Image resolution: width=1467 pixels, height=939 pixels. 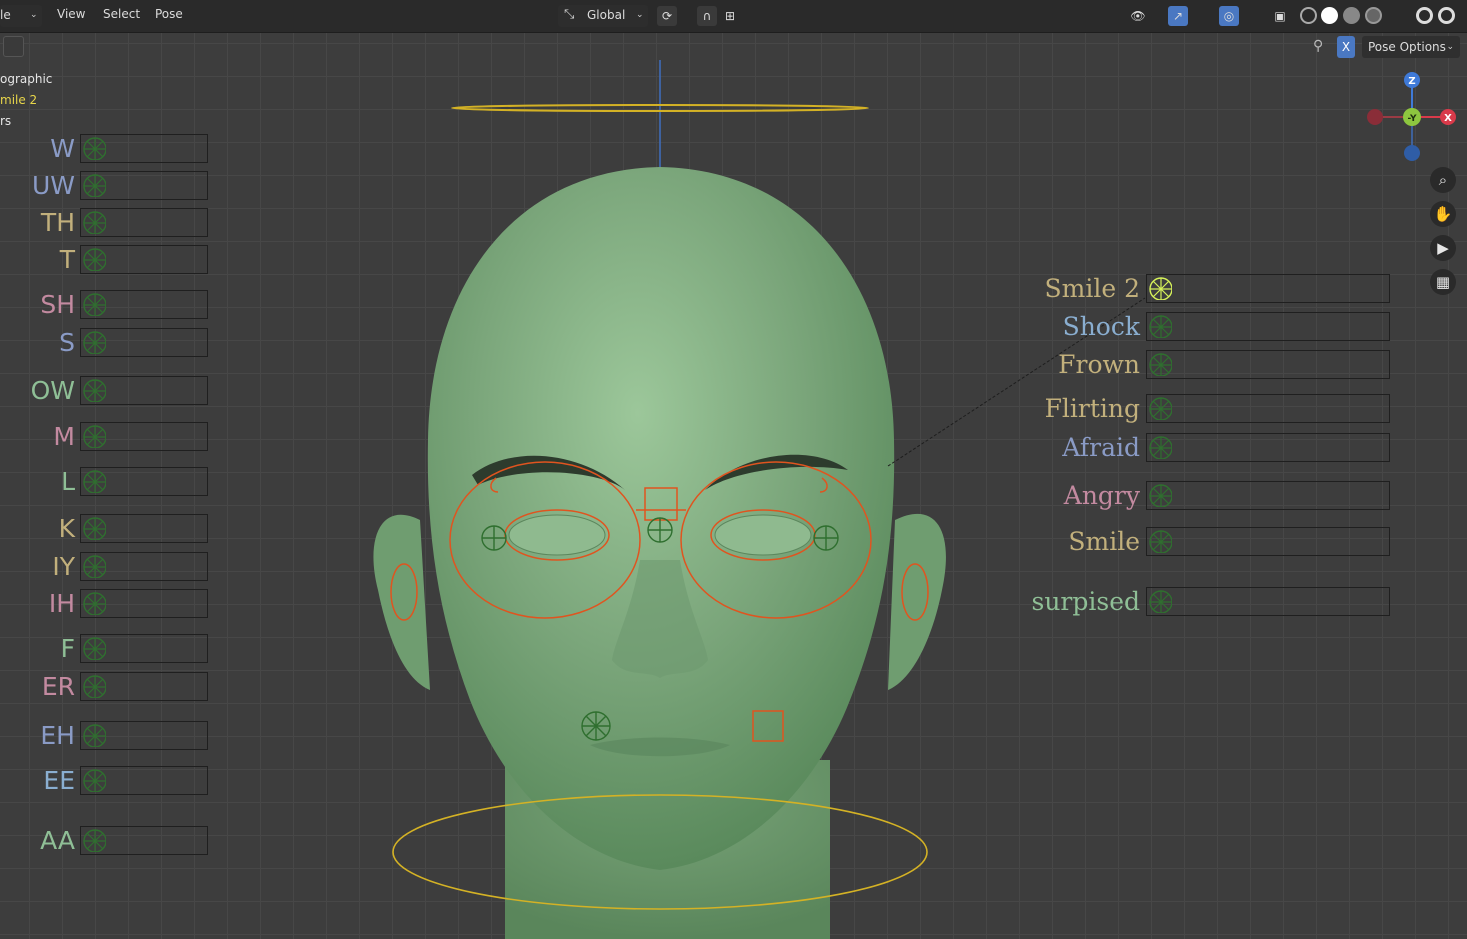 What do you see at coordinates (68, 481) in the screenshot?
I see `viseme-label: L` at bounding box center [68, 481].